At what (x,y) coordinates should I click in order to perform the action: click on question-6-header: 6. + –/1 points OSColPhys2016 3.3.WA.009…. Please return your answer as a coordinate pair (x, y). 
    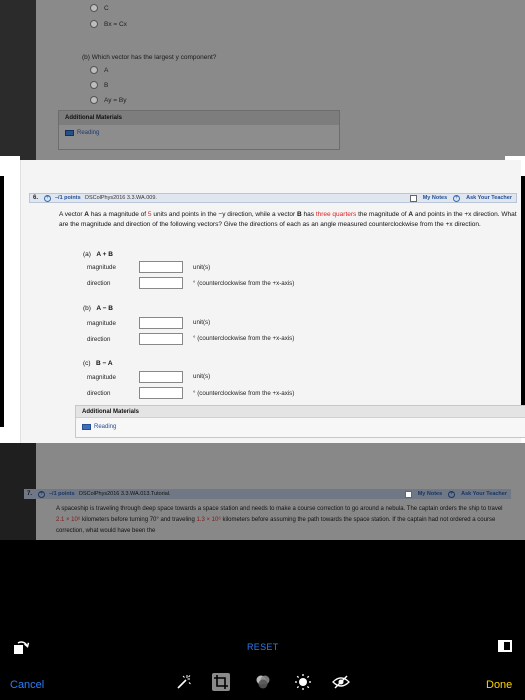
    Looking at the image, I should click on (273, 198).